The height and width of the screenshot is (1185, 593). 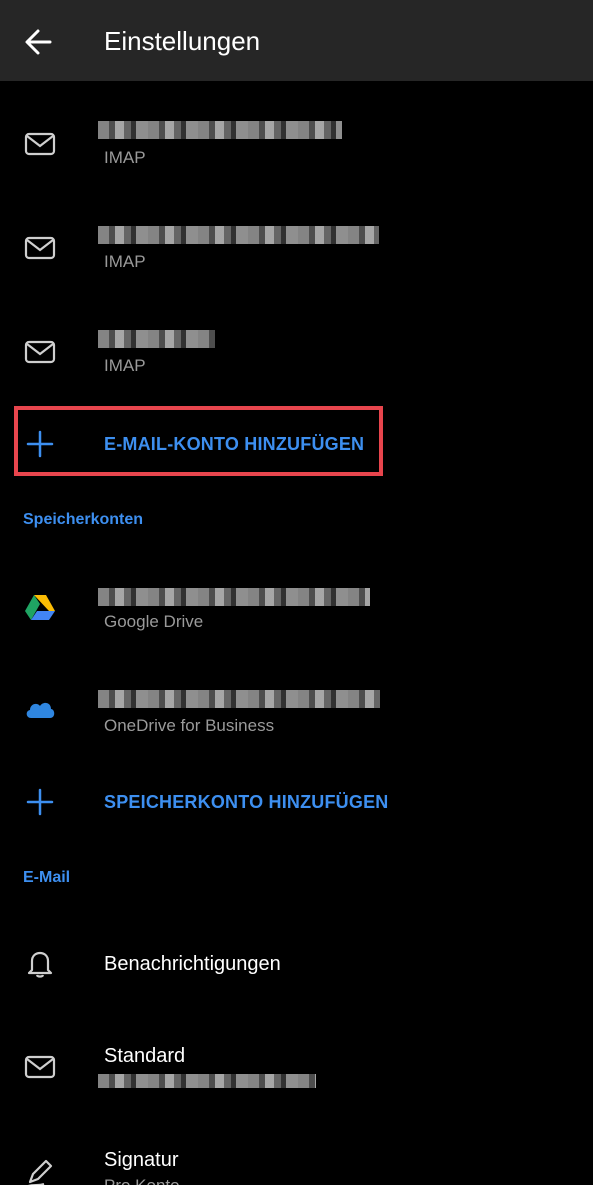 I want to click on storage-account-row: OneDrive for Business, so click(x=296, y=710).